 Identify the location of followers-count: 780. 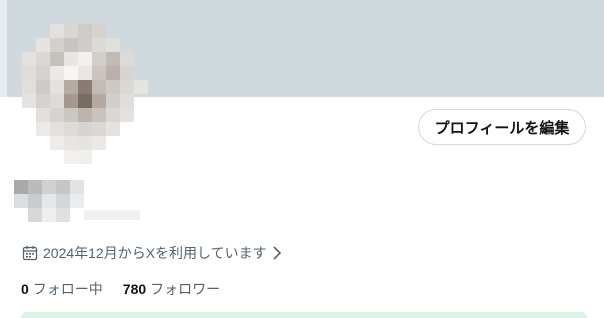
(134, 289).